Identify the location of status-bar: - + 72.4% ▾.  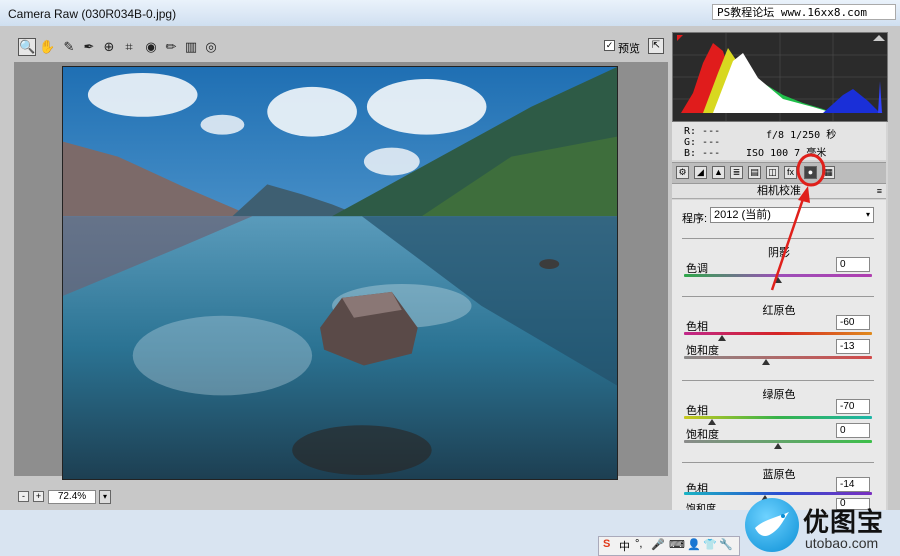
(341, 497).